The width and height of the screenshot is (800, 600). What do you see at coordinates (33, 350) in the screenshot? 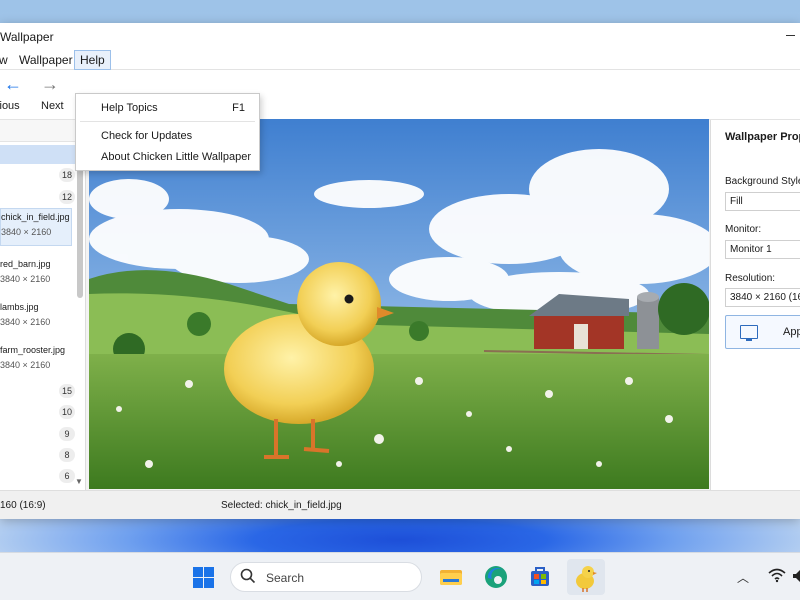
I see `file-name: farm_rooster.jpg` at bounding box center [33, 350].